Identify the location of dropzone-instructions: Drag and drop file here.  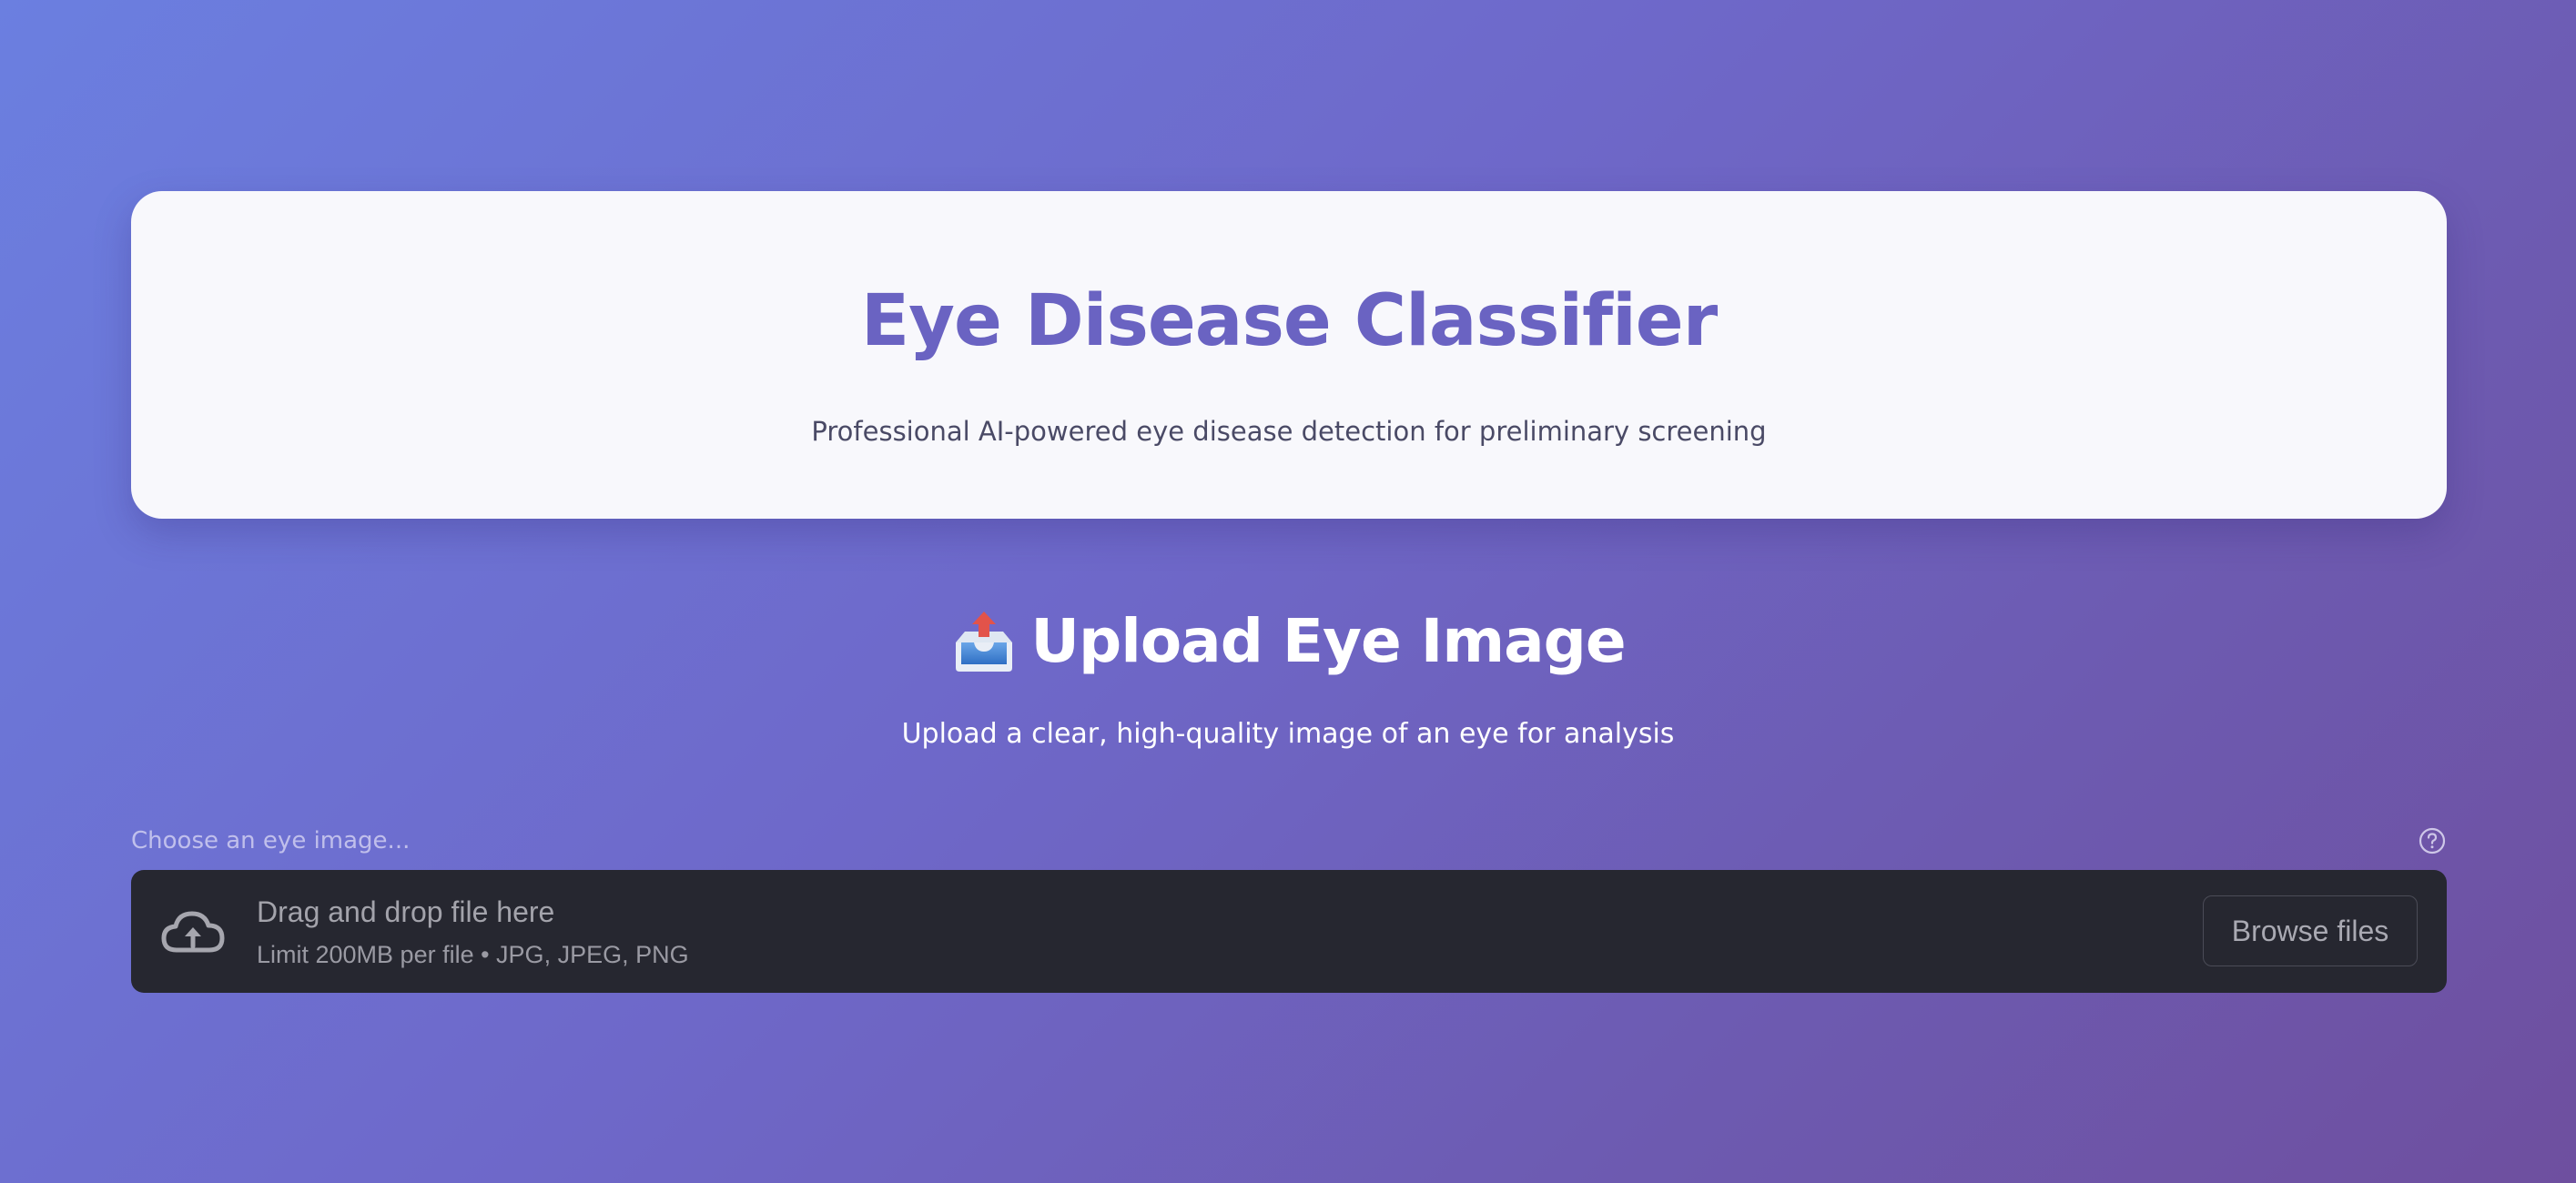
(406, 912).